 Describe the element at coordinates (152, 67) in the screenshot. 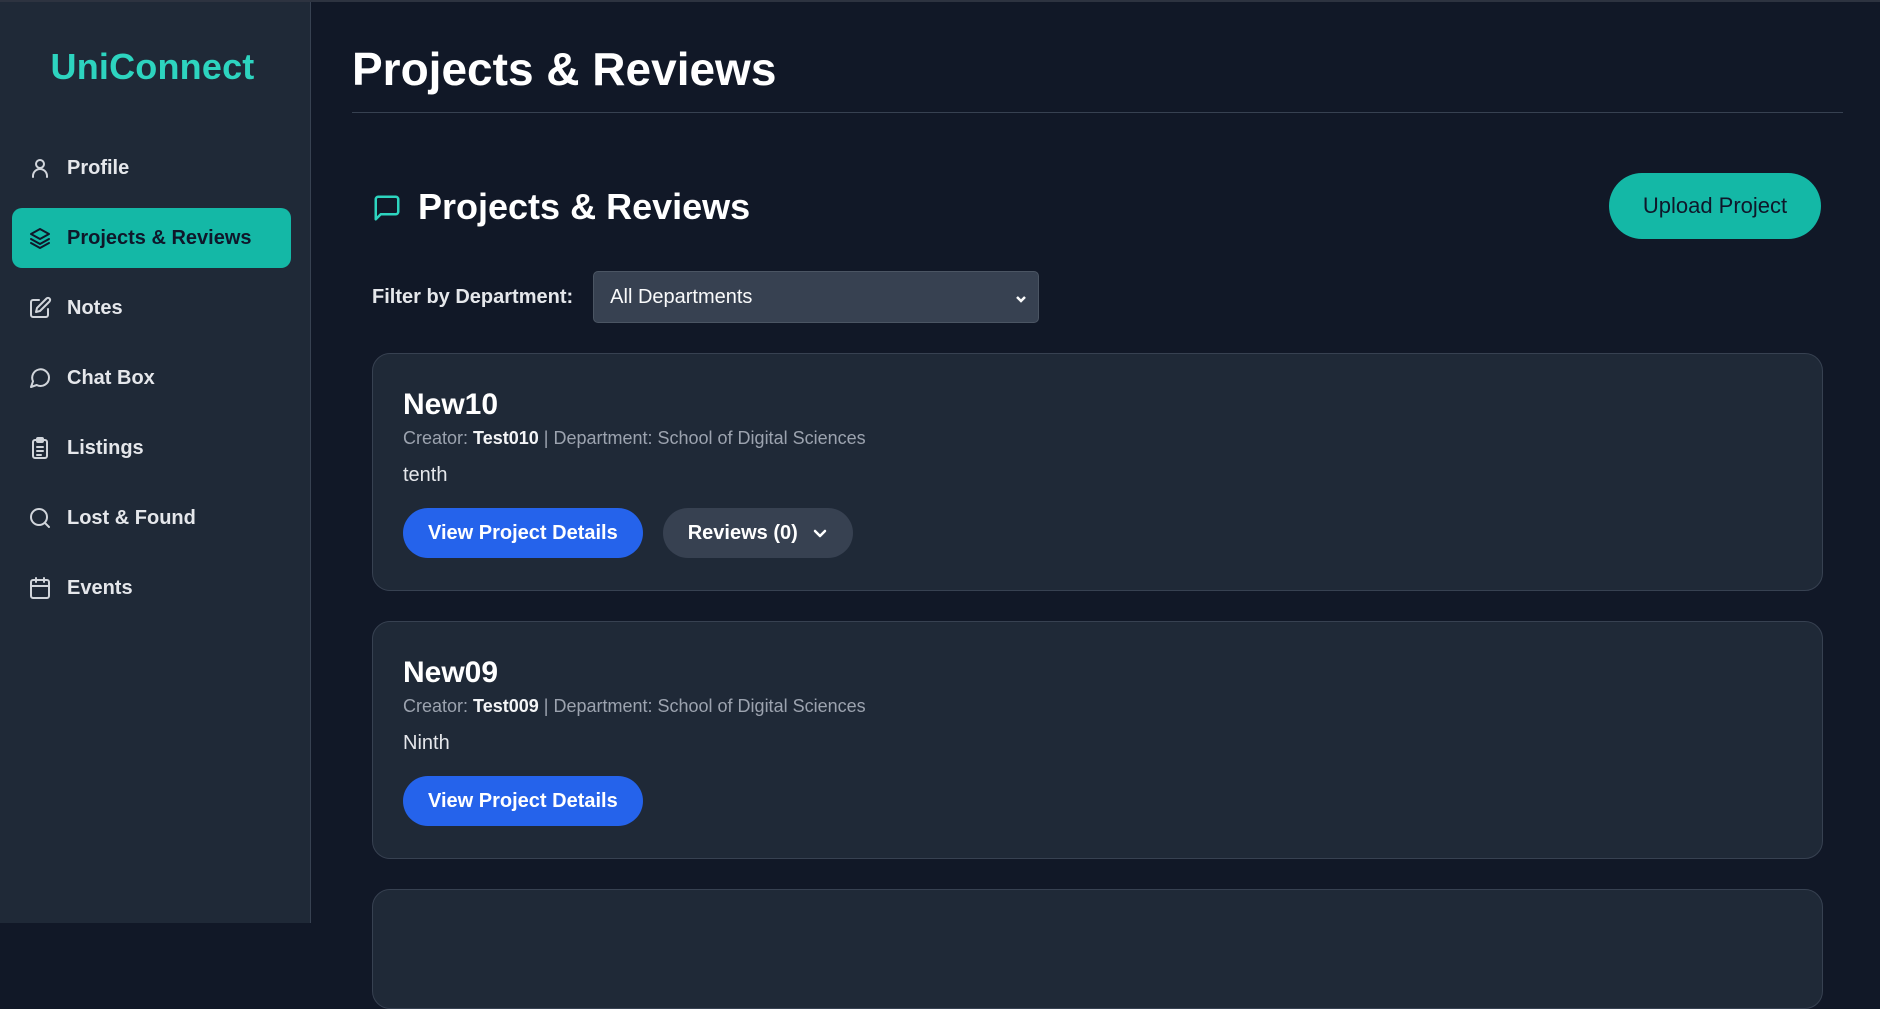

I see `app-logo: UniConnect` at that location.